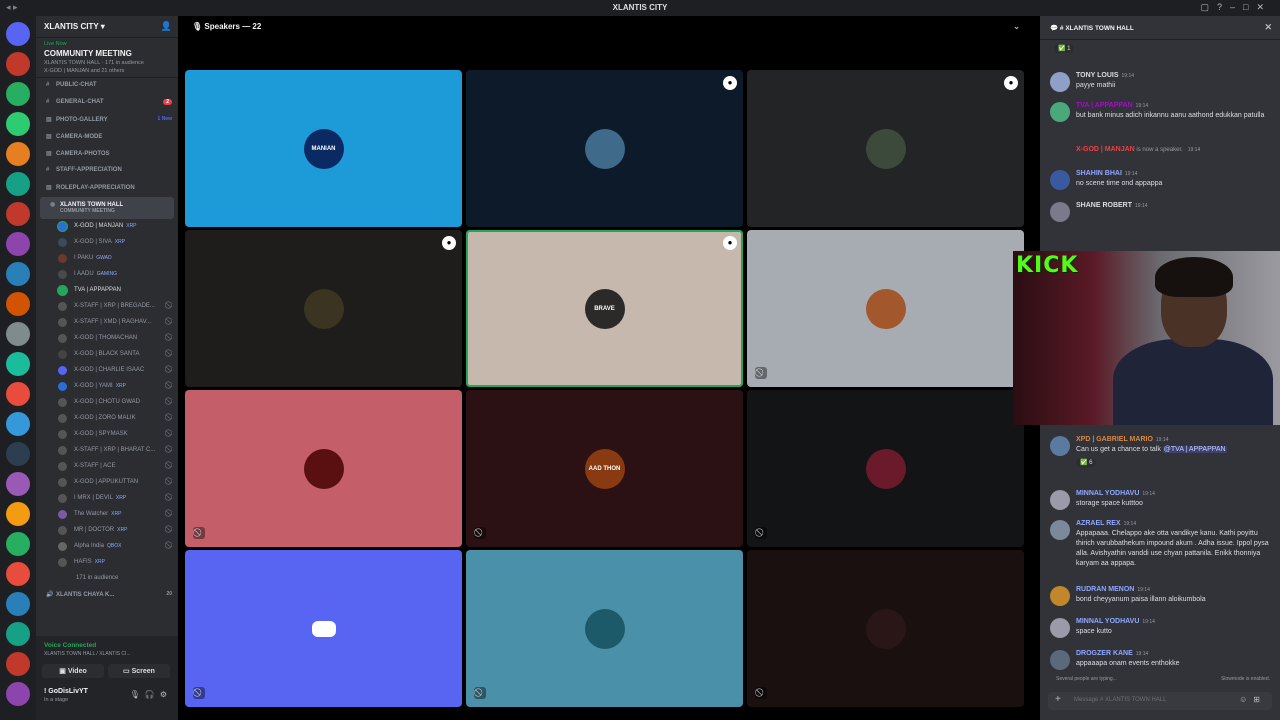 The height and width of the screenshot is (720, 1280). I want to click on channel-item: # STAFF-APPRECIATION, so click(107, 171).